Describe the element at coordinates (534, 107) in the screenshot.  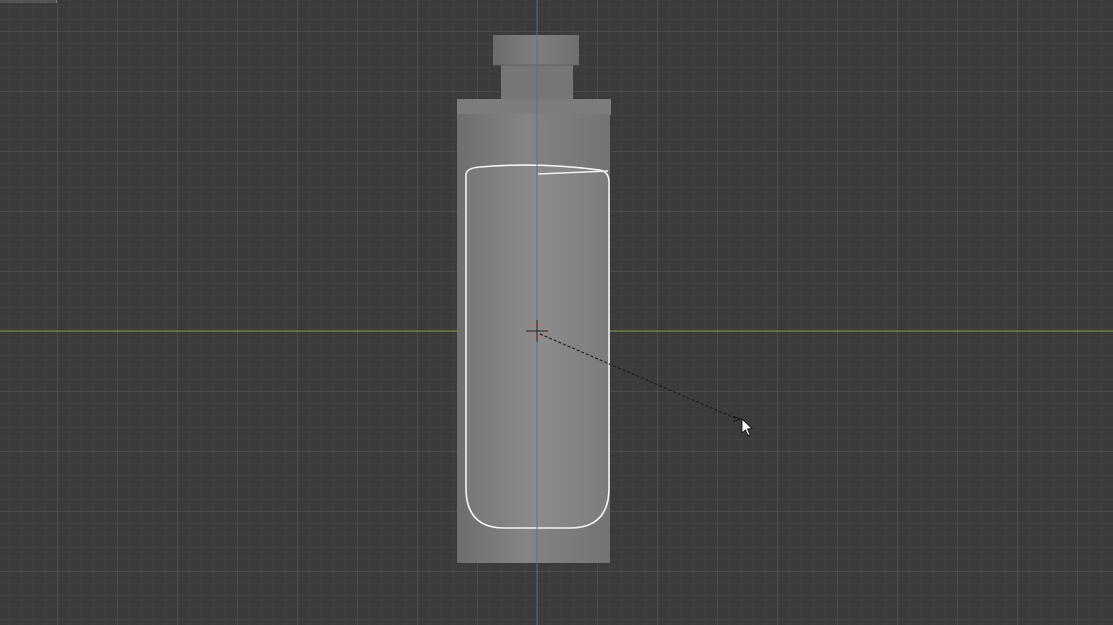
I see `bottle-shoulder` at that location.